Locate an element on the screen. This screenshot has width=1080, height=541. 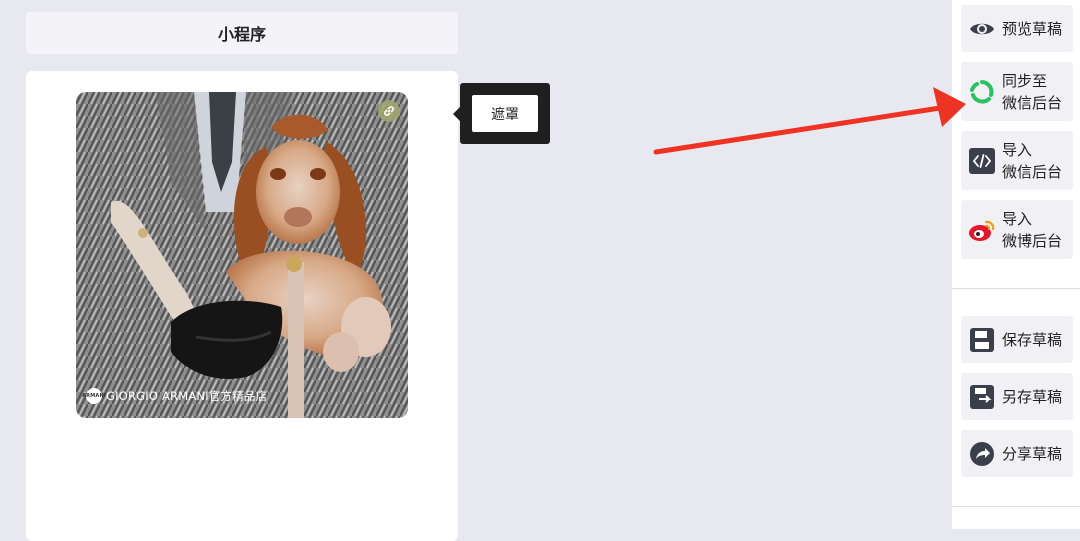
shop-label: ARMANI GIORGIO ARMANI官方精品店 is located at coordinates (175, 396).